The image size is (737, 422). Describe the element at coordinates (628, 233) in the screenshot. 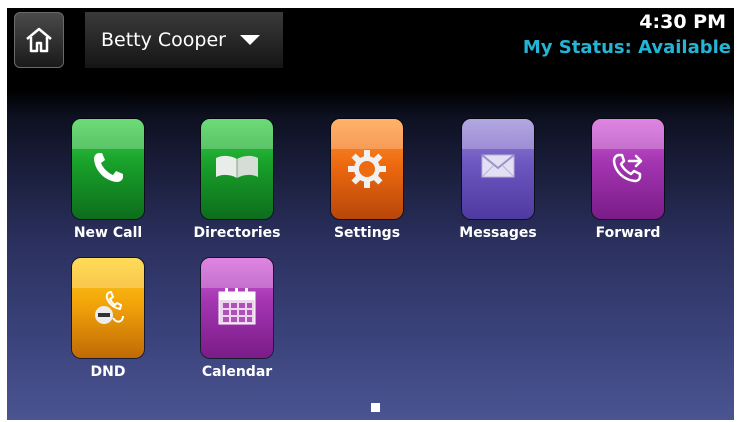

I see `app-label: Forward` at that location.